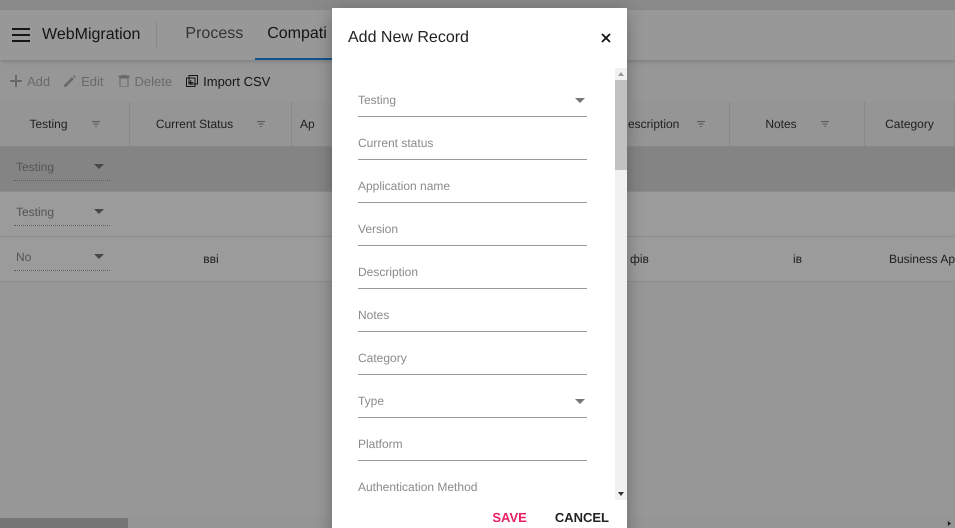 The height and width of the screenshot is (528, 955). What do you see at coordinates (909, 124) in the screenshot?
I see `column-title: Category` at bounding box center [909, 124].